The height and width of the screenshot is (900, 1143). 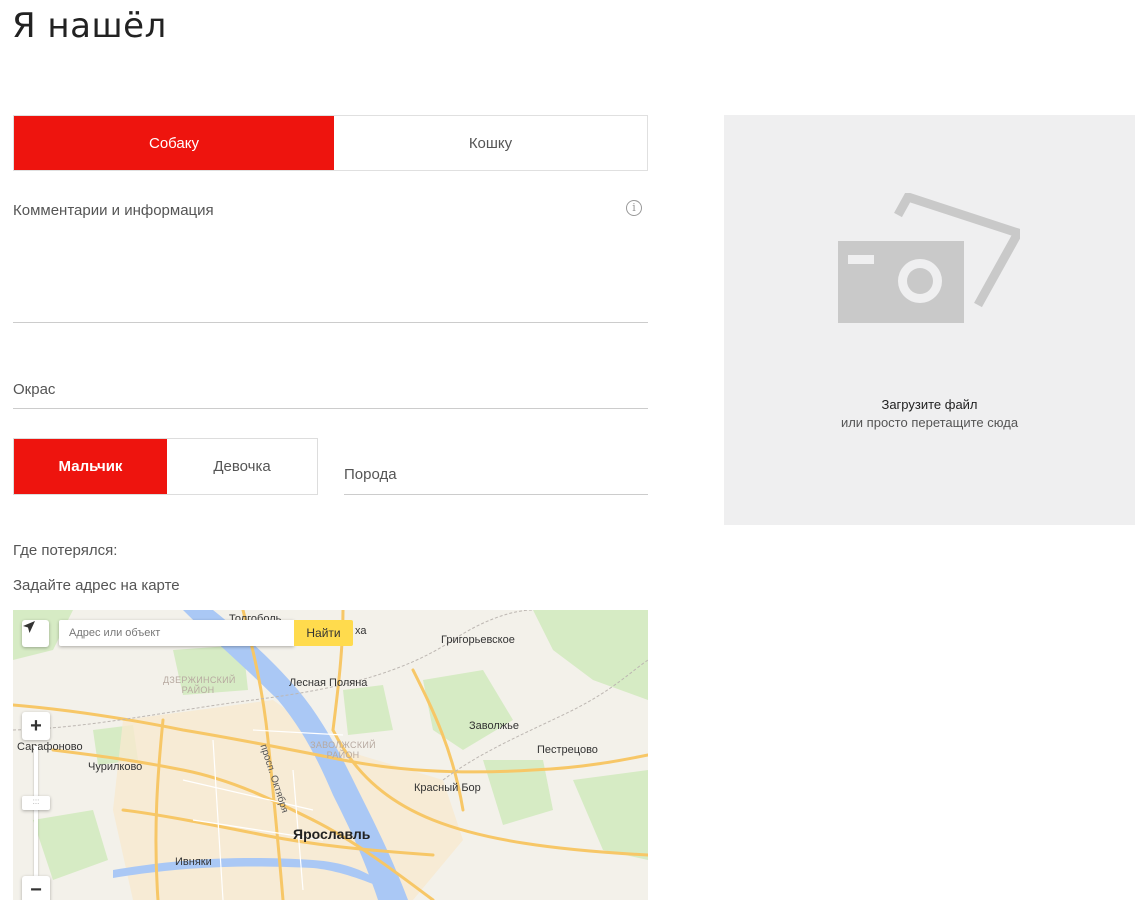 I want to click on zoom-in-button: +, so click(x=36, y=726).